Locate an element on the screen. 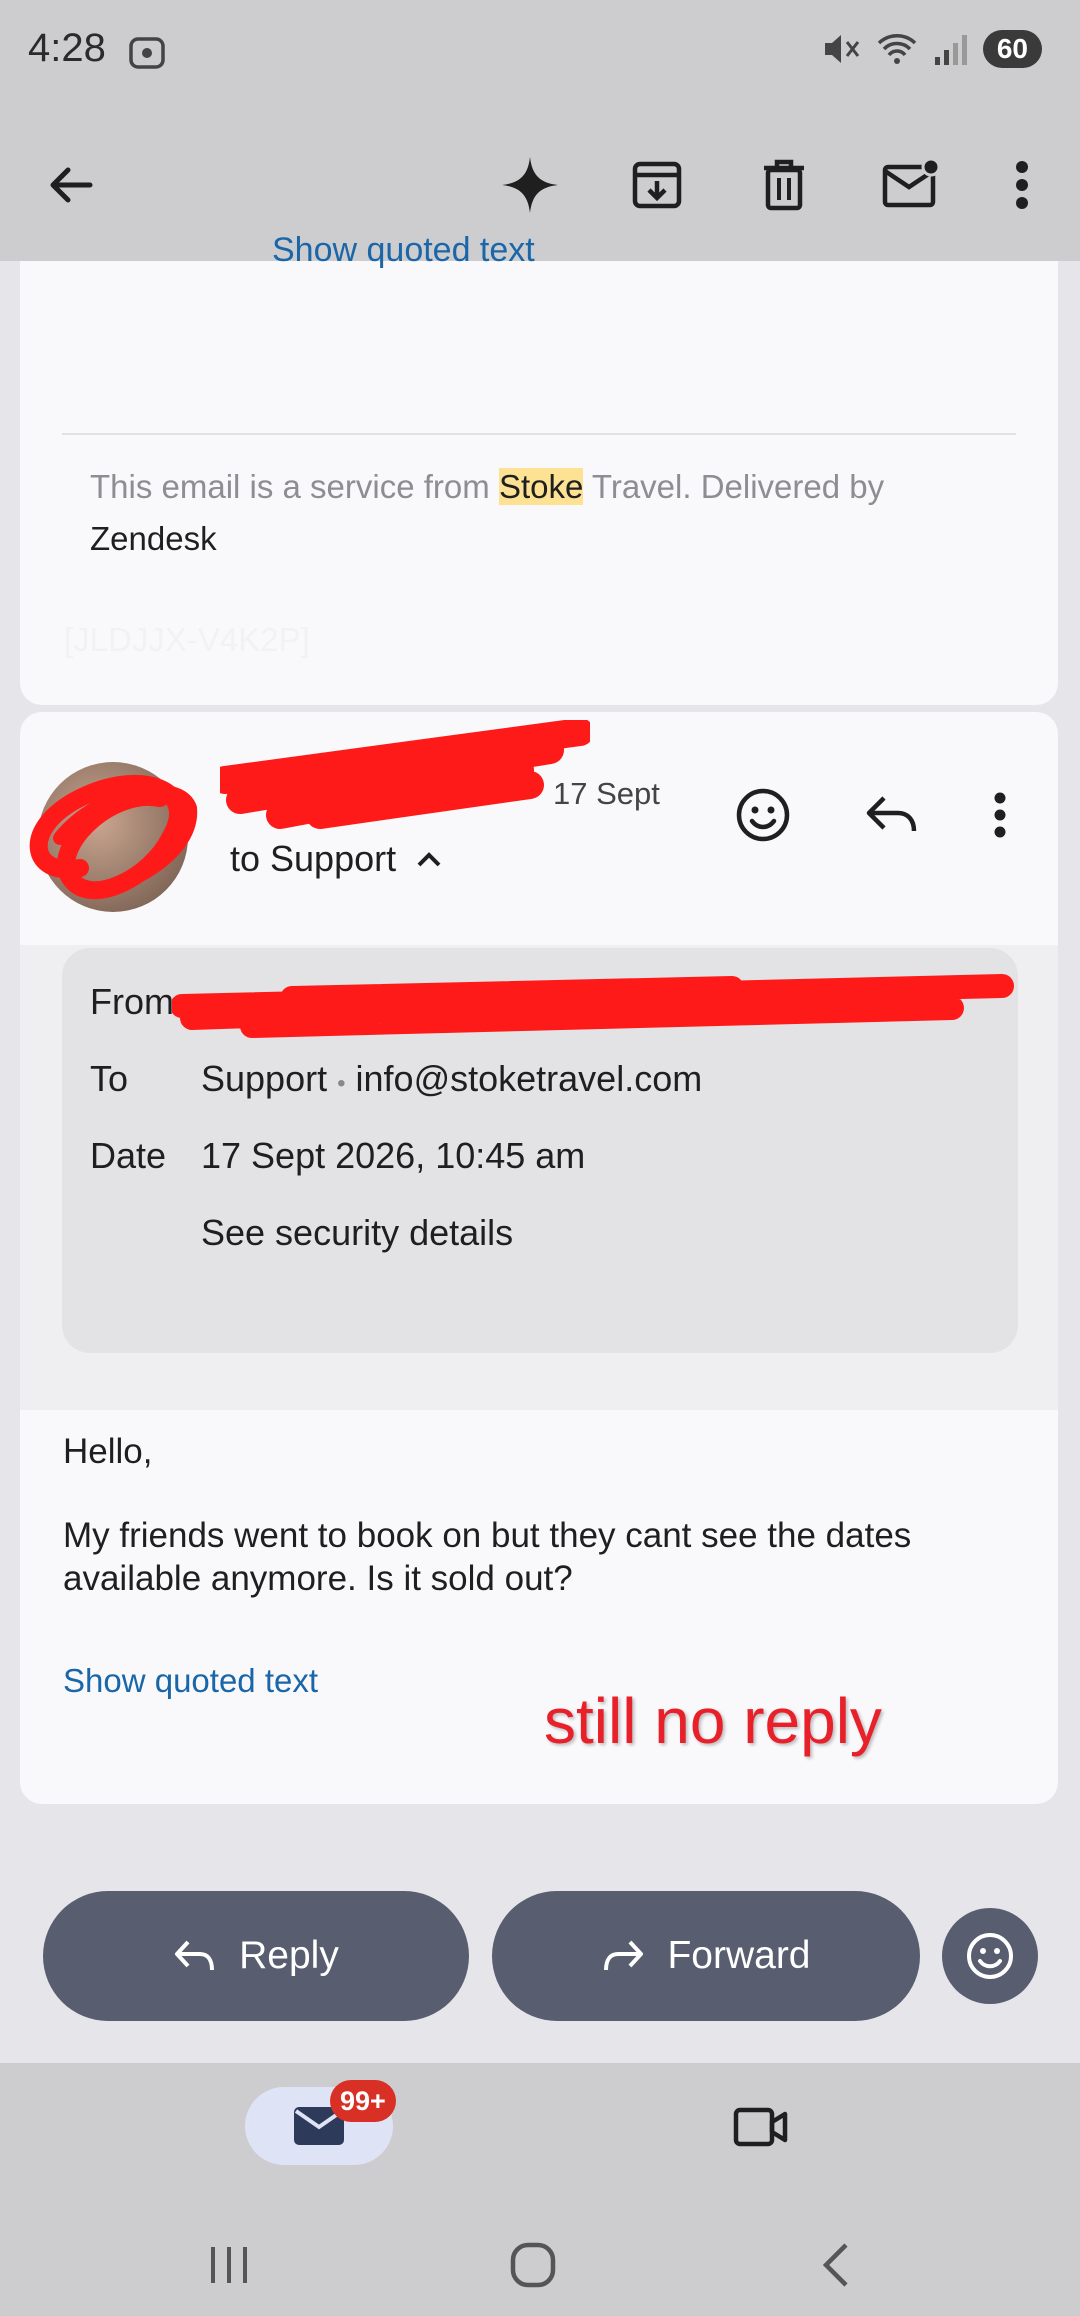 Image resolution: width=1080 pixels, height=2316 pixels. reply-icon-button is located at coordinates (892, 817).